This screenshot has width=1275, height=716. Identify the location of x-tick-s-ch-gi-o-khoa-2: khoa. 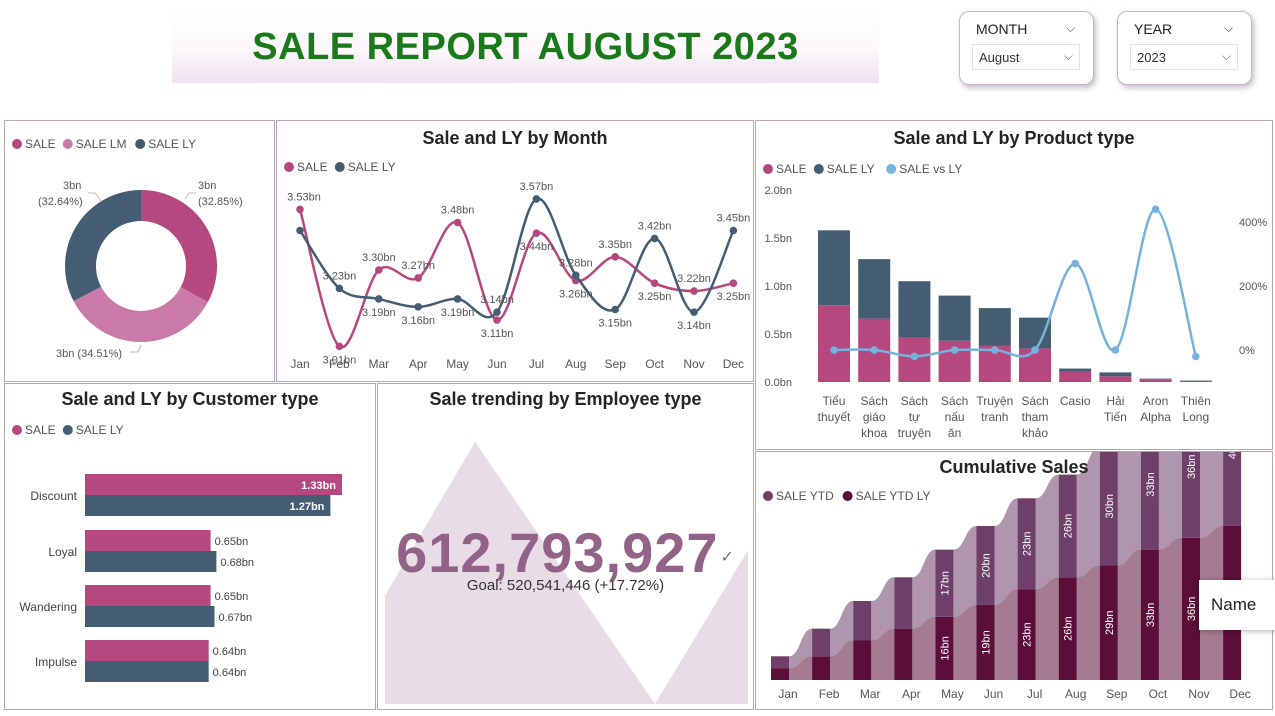
(874, 433).